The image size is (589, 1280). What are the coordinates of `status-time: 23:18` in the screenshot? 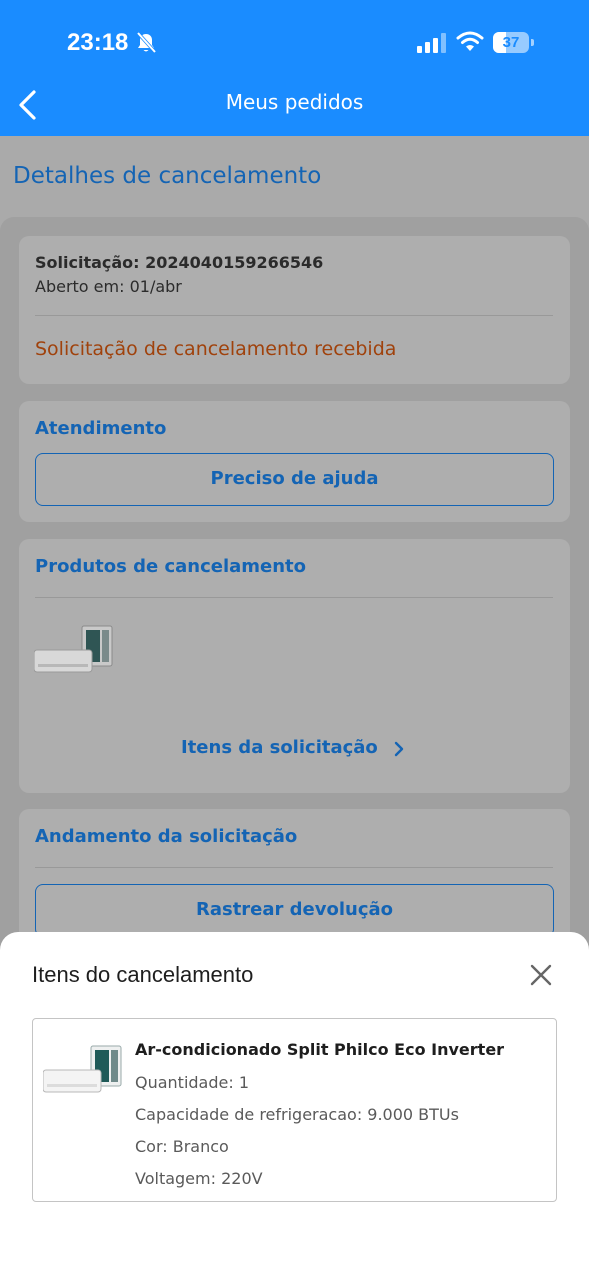 It's located at (98, 42).